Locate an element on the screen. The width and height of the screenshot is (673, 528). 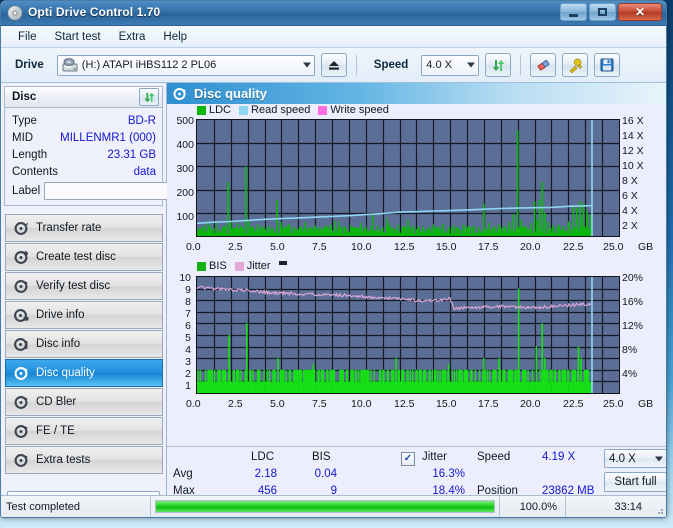
sidebar-item-create-test-disc: Create test disc is located at coordinates (84, 257).